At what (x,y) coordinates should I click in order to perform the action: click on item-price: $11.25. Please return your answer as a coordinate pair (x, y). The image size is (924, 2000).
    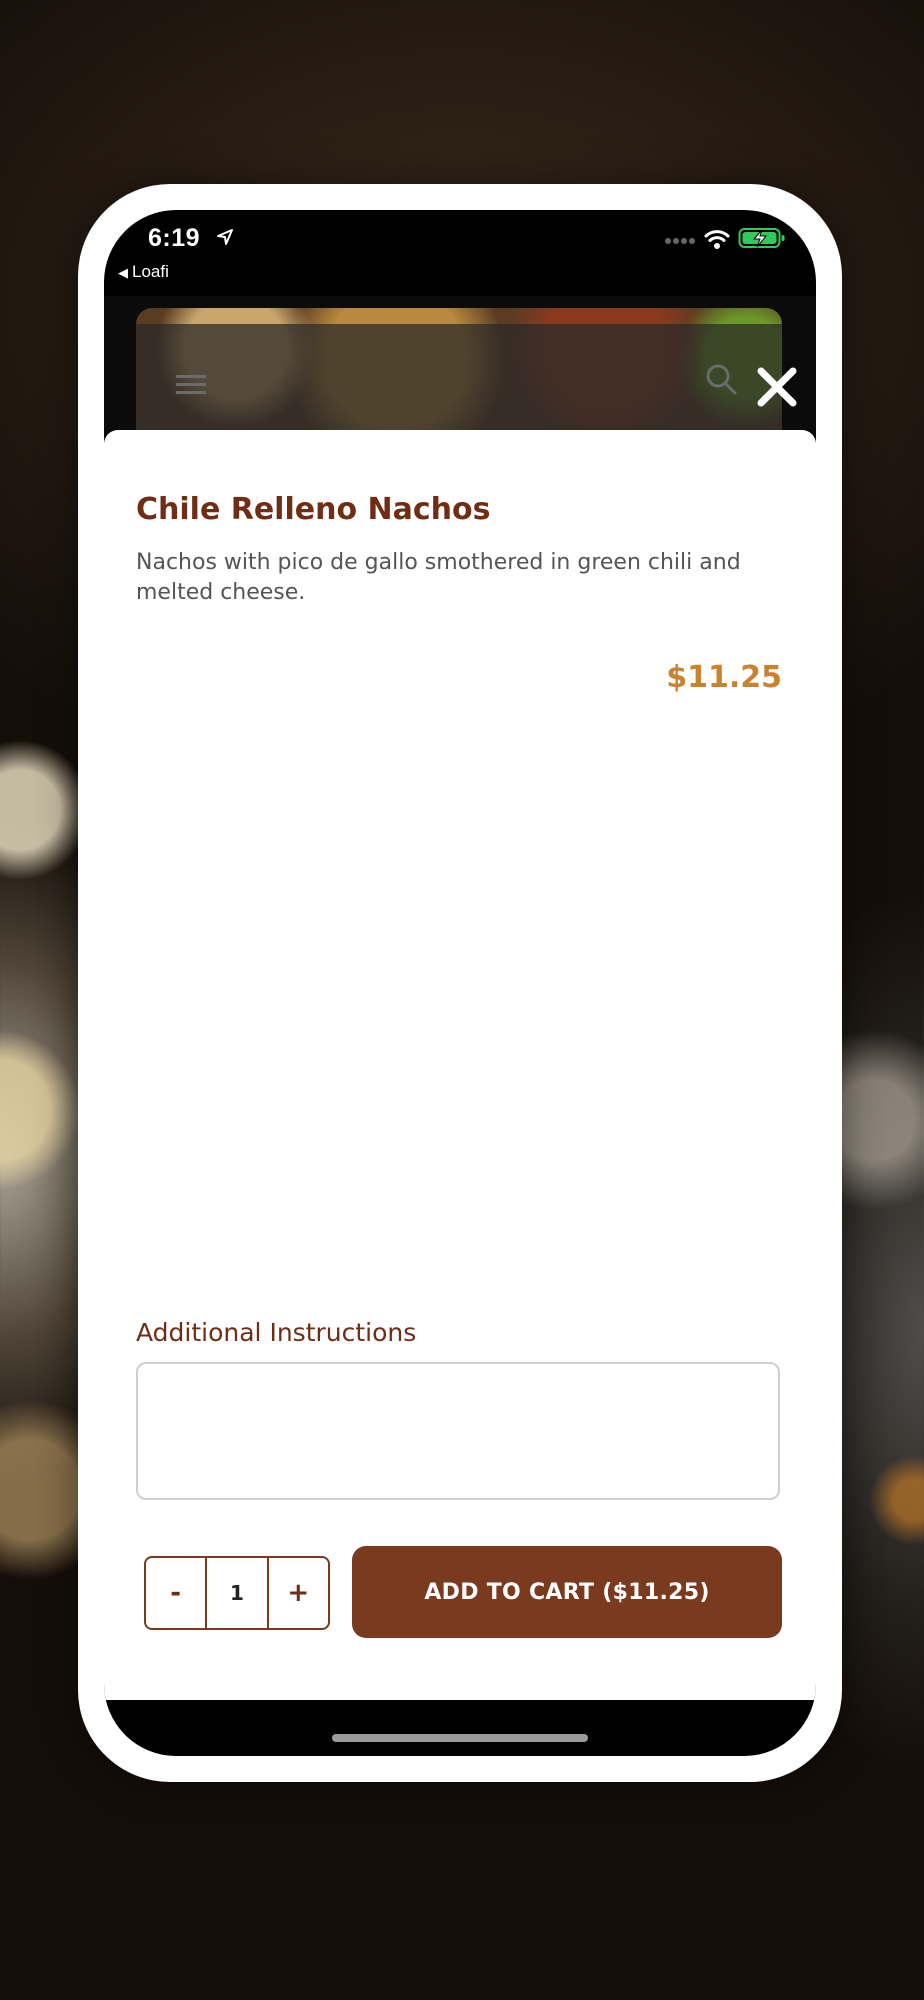
    Looking at the image, I should click on (724, 677).